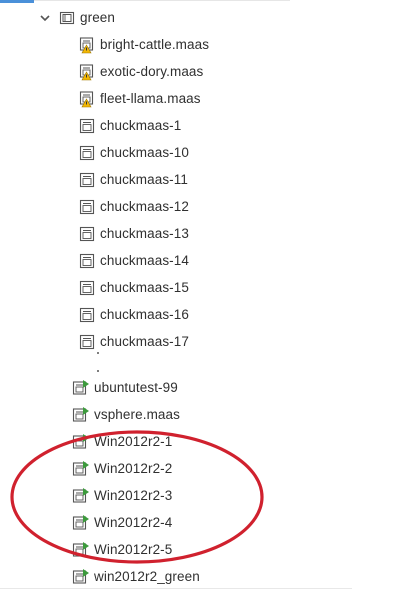  Describe the element at coordinates (144, 179) in the screenshot. I see `vm-label: chuckmaas-11` at that location.